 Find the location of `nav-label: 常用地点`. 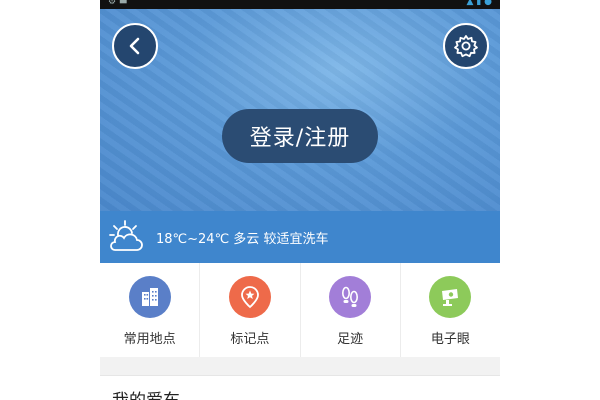

nav-label: 常用地点 is located at coordinates (149, 339).